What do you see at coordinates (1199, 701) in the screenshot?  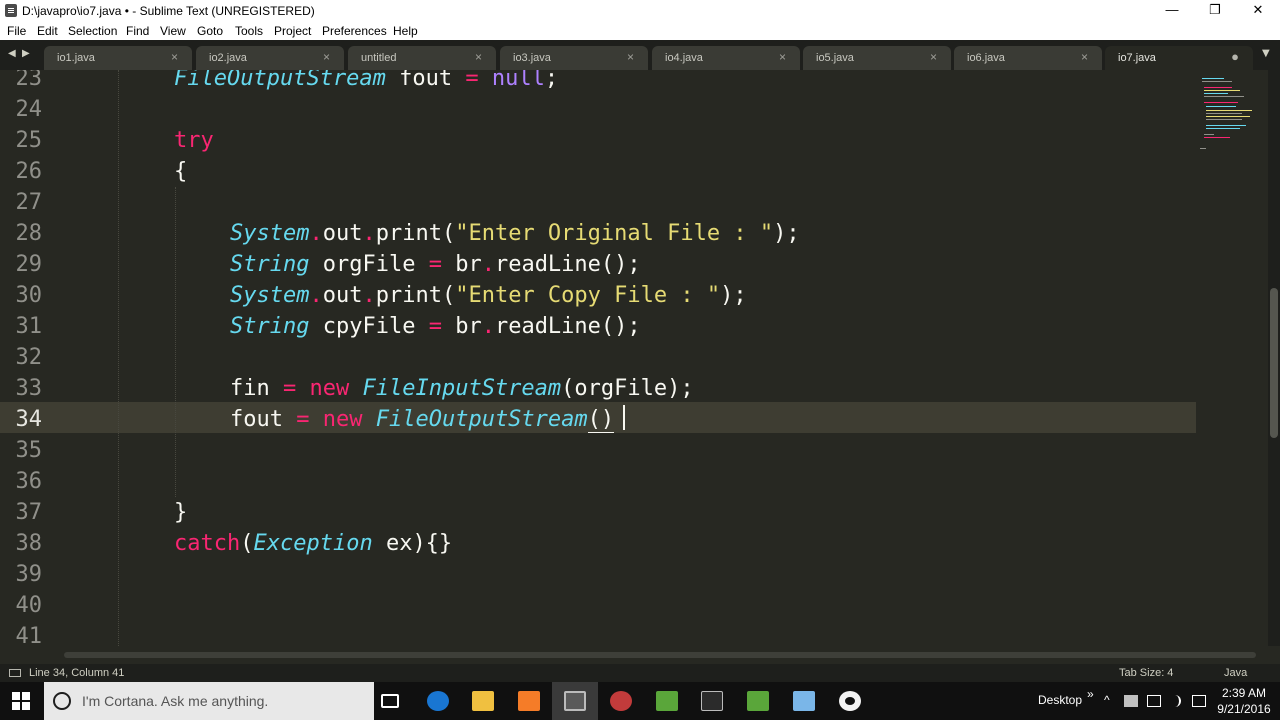 I see `action-center-icon` at bounding box center [1199, 701].